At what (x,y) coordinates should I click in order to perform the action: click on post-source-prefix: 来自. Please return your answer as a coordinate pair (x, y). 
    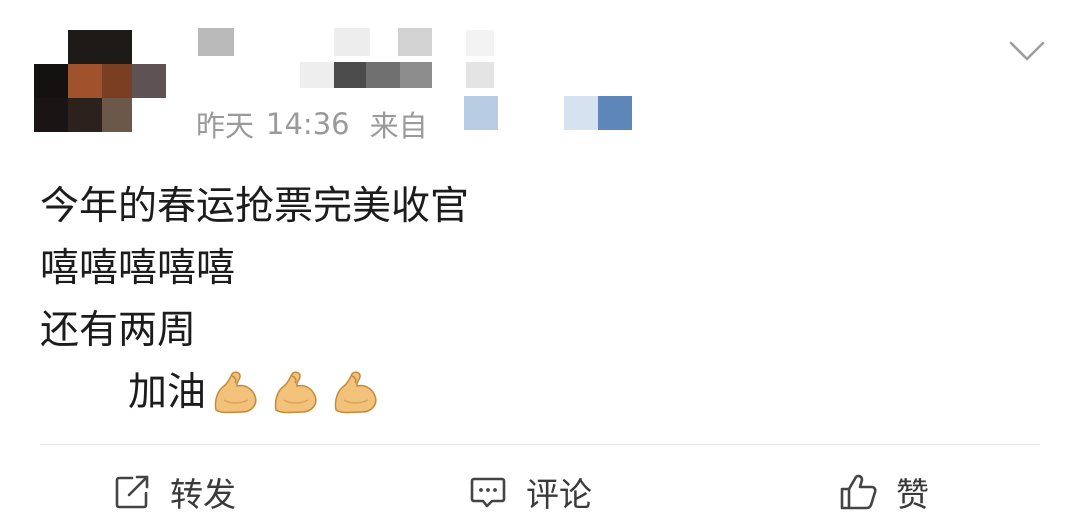
    Looking at the image, I should click on (398, 126).